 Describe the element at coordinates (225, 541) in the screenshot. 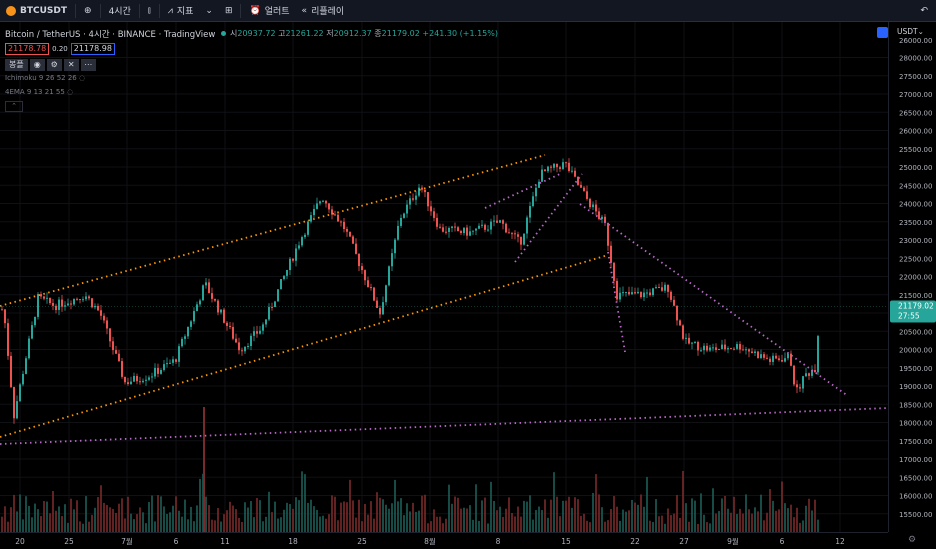

I see `time-tick-label: 11` at that location.